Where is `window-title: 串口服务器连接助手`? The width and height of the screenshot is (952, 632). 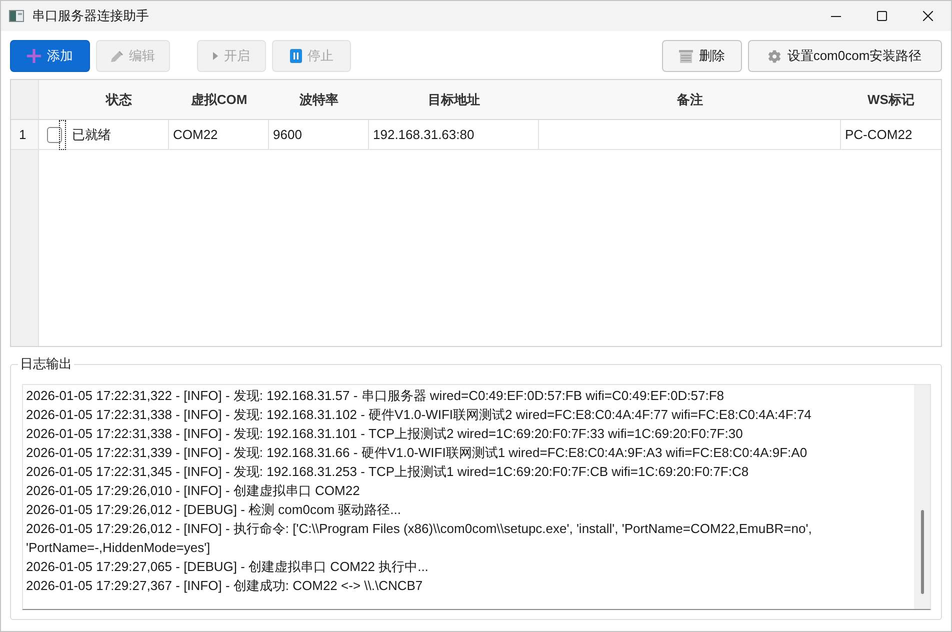
window-title: 串口服务器连接助手 is located at coordinates (90, 16).